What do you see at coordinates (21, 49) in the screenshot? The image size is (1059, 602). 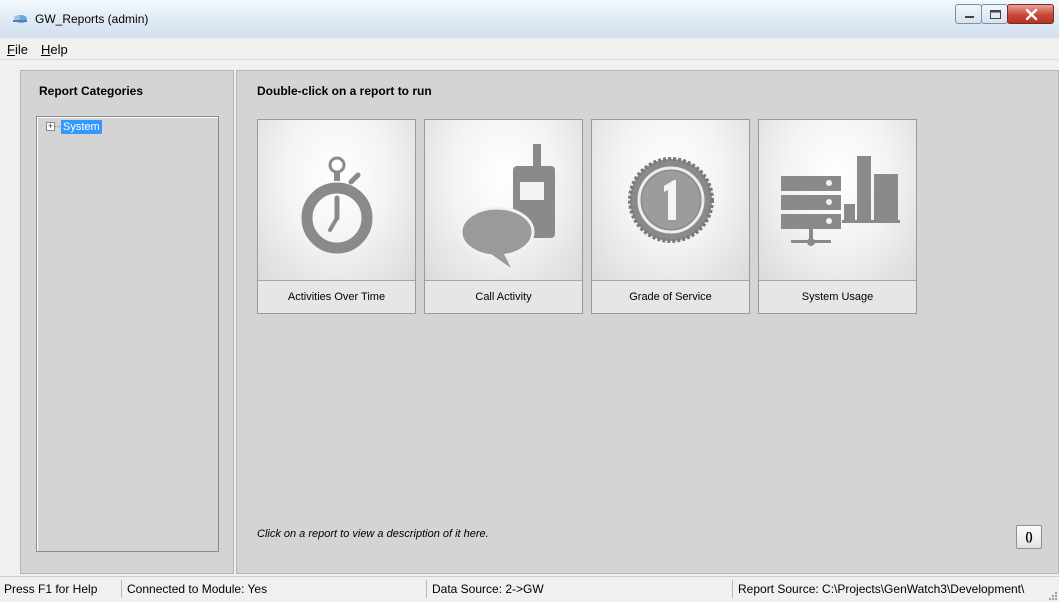 I see `menu-file-label: ile` at bounding box center [21, 49].